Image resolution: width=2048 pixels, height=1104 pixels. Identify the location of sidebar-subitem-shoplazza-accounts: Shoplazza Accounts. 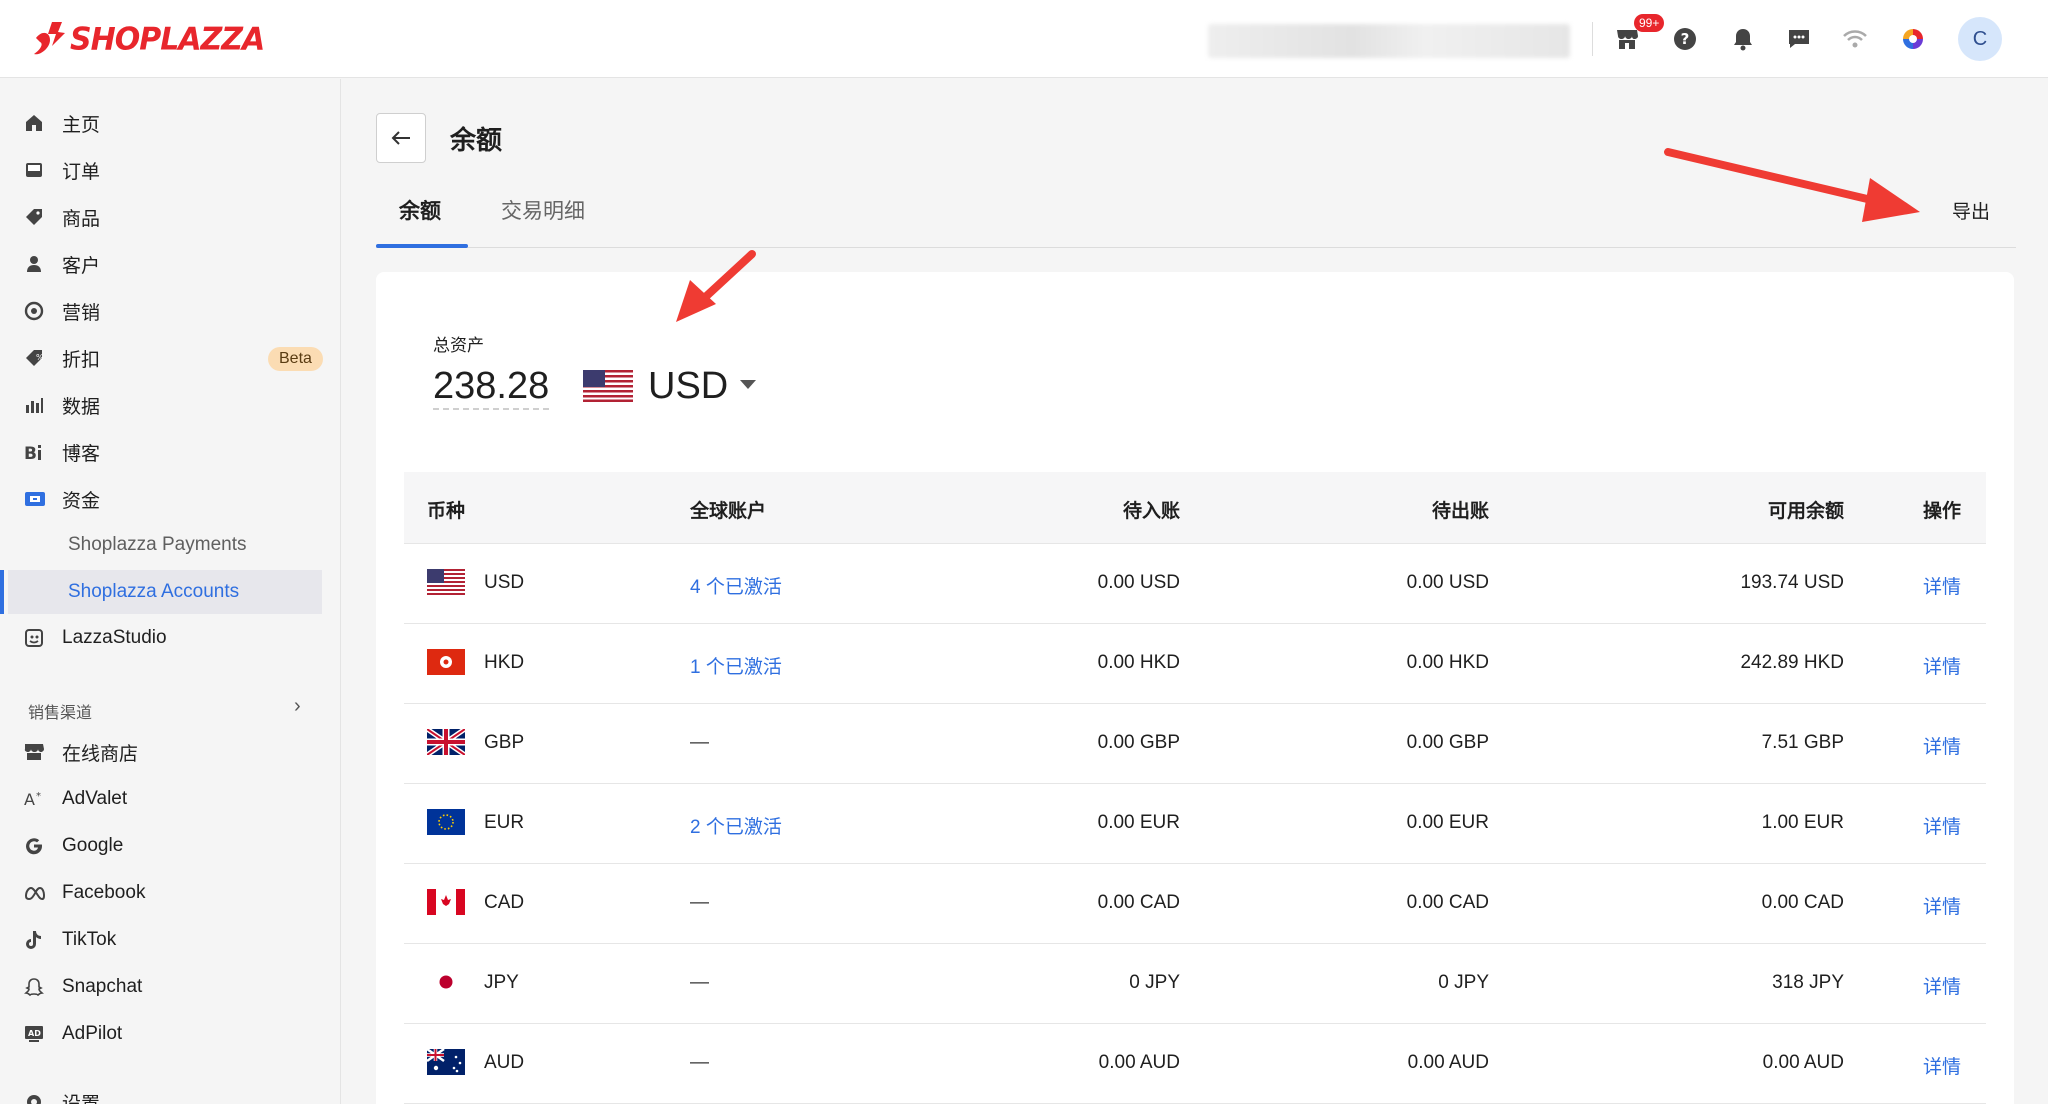
(165, 592).